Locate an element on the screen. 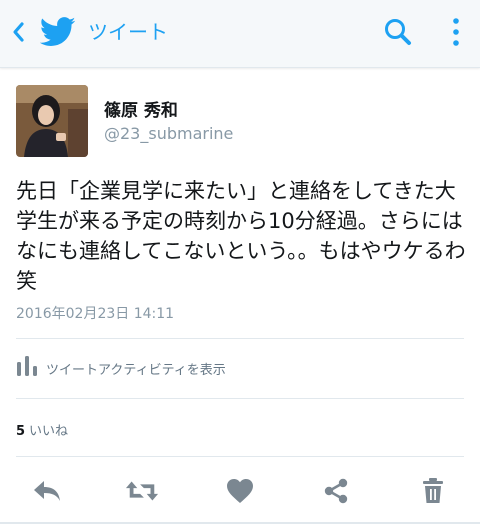 The image size is (480, 524). likes-stat: 5 いいね is located at coordinates (42, 429).